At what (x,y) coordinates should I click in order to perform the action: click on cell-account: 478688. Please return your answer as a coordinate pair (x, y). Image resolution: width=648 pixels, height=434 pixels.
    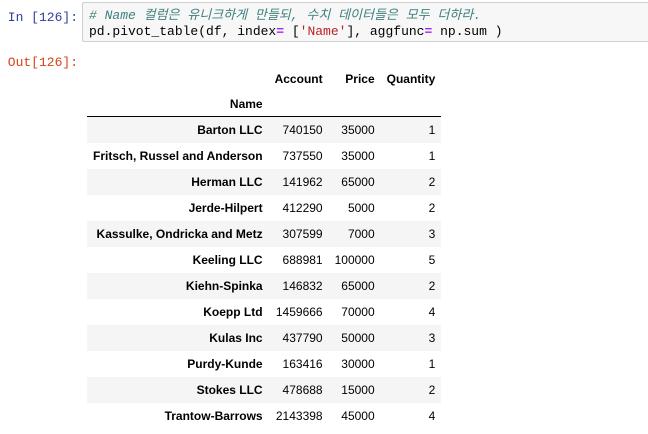
    Looking at the image, I should click on (302, 390).